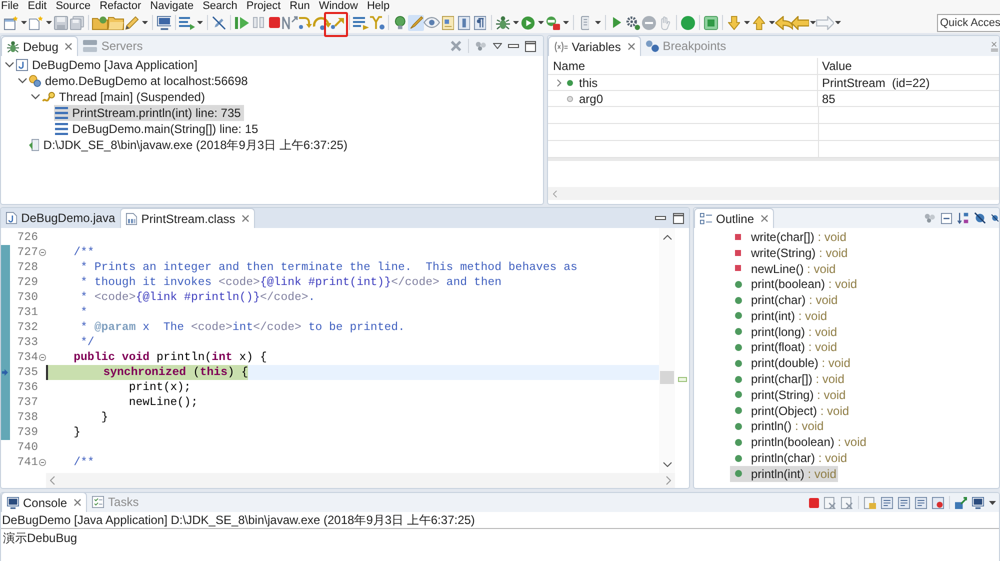  I want to click on outline-item: println(int) : void, so click(784, 474).